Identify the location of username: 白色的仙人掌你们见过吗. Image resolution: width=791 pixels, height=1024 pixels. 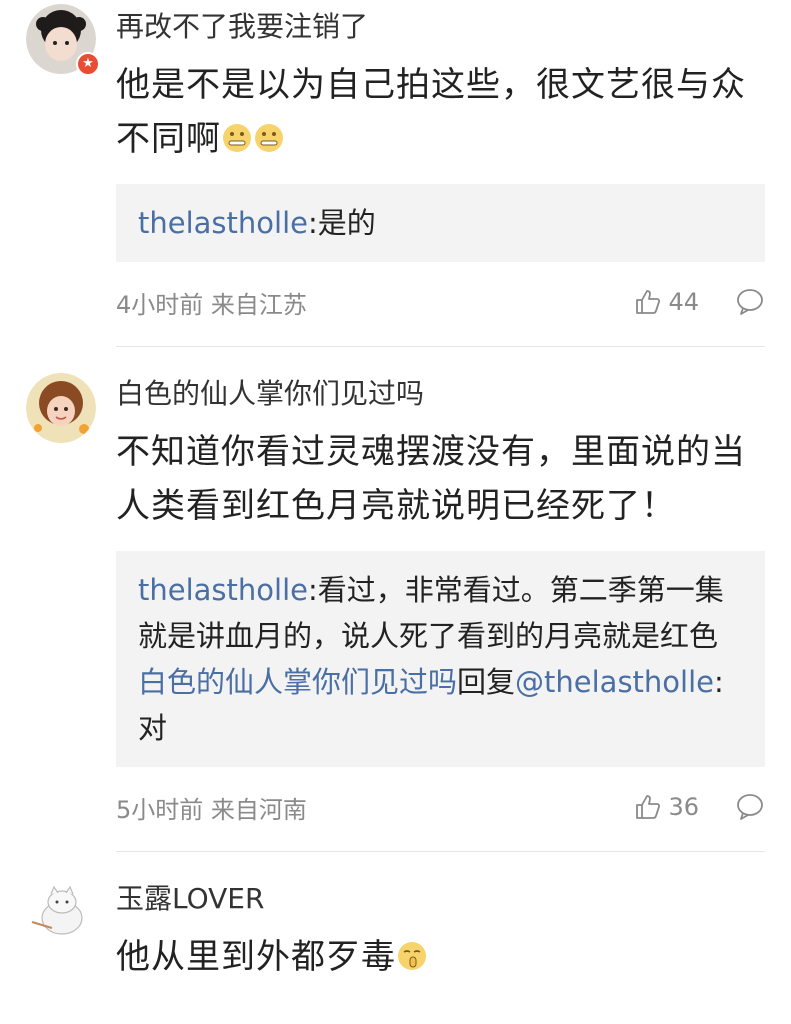
(440, 394).